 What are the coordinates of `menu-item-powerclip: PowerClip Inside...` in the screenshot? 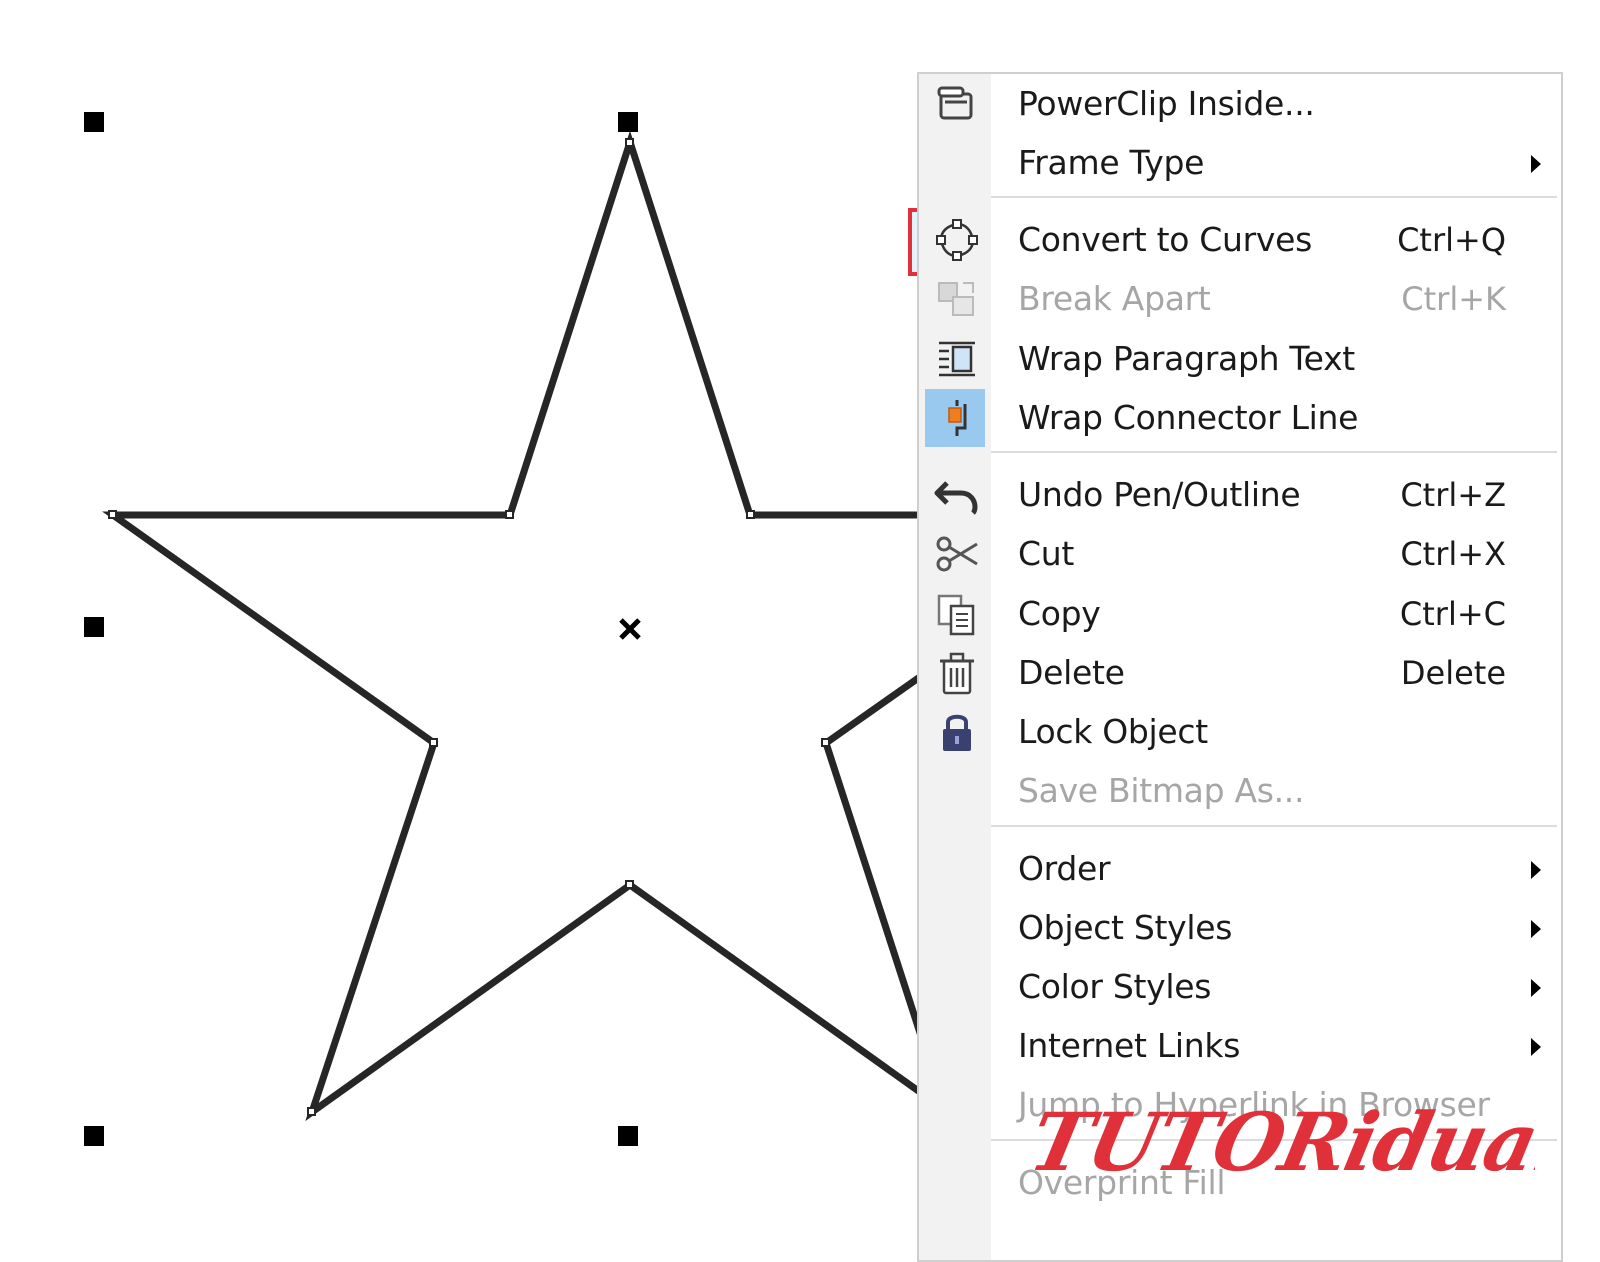 It's located at (1240, 104).